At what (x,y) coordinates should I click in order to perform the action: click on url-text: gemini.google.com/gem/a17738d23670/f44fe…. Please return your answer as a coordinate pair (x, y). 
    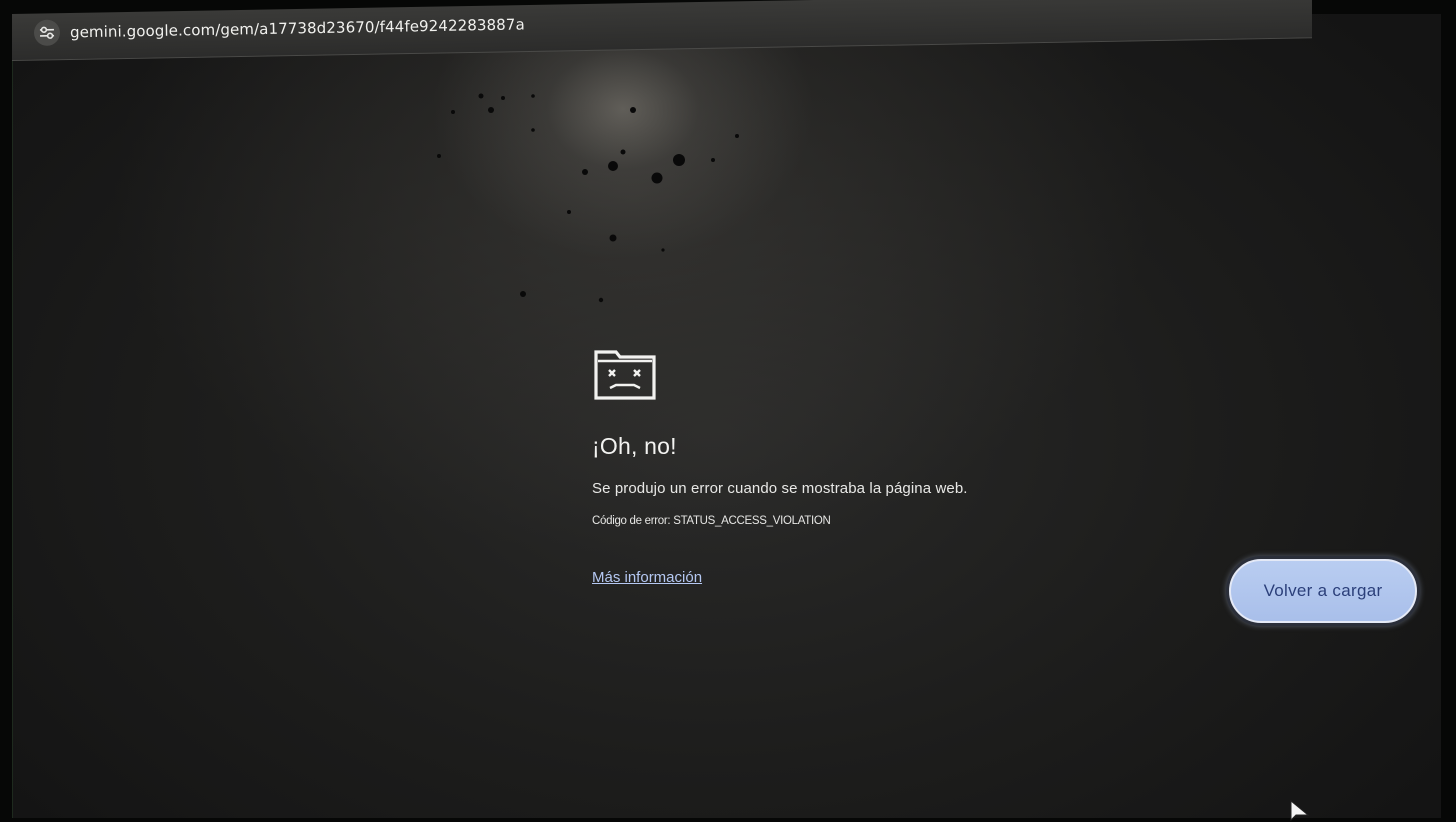
    Looking at the image, I should click on (297, 28).